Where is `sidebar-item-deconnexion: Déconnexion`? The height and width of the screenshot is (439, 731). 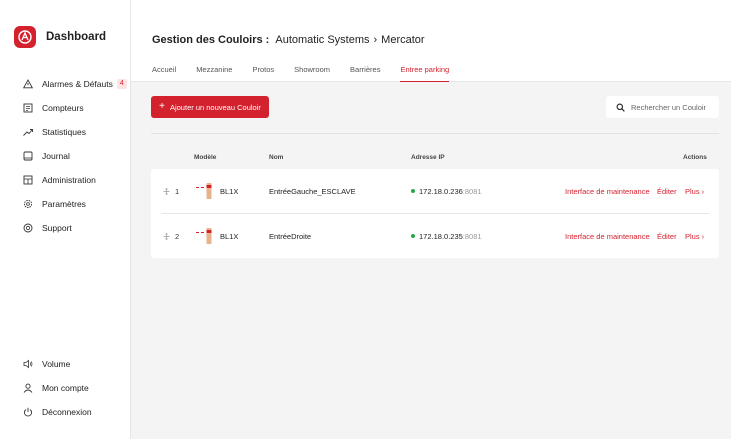 sidebar-item-deconnexion: Déconnexion is located at coordinates (65, 412).